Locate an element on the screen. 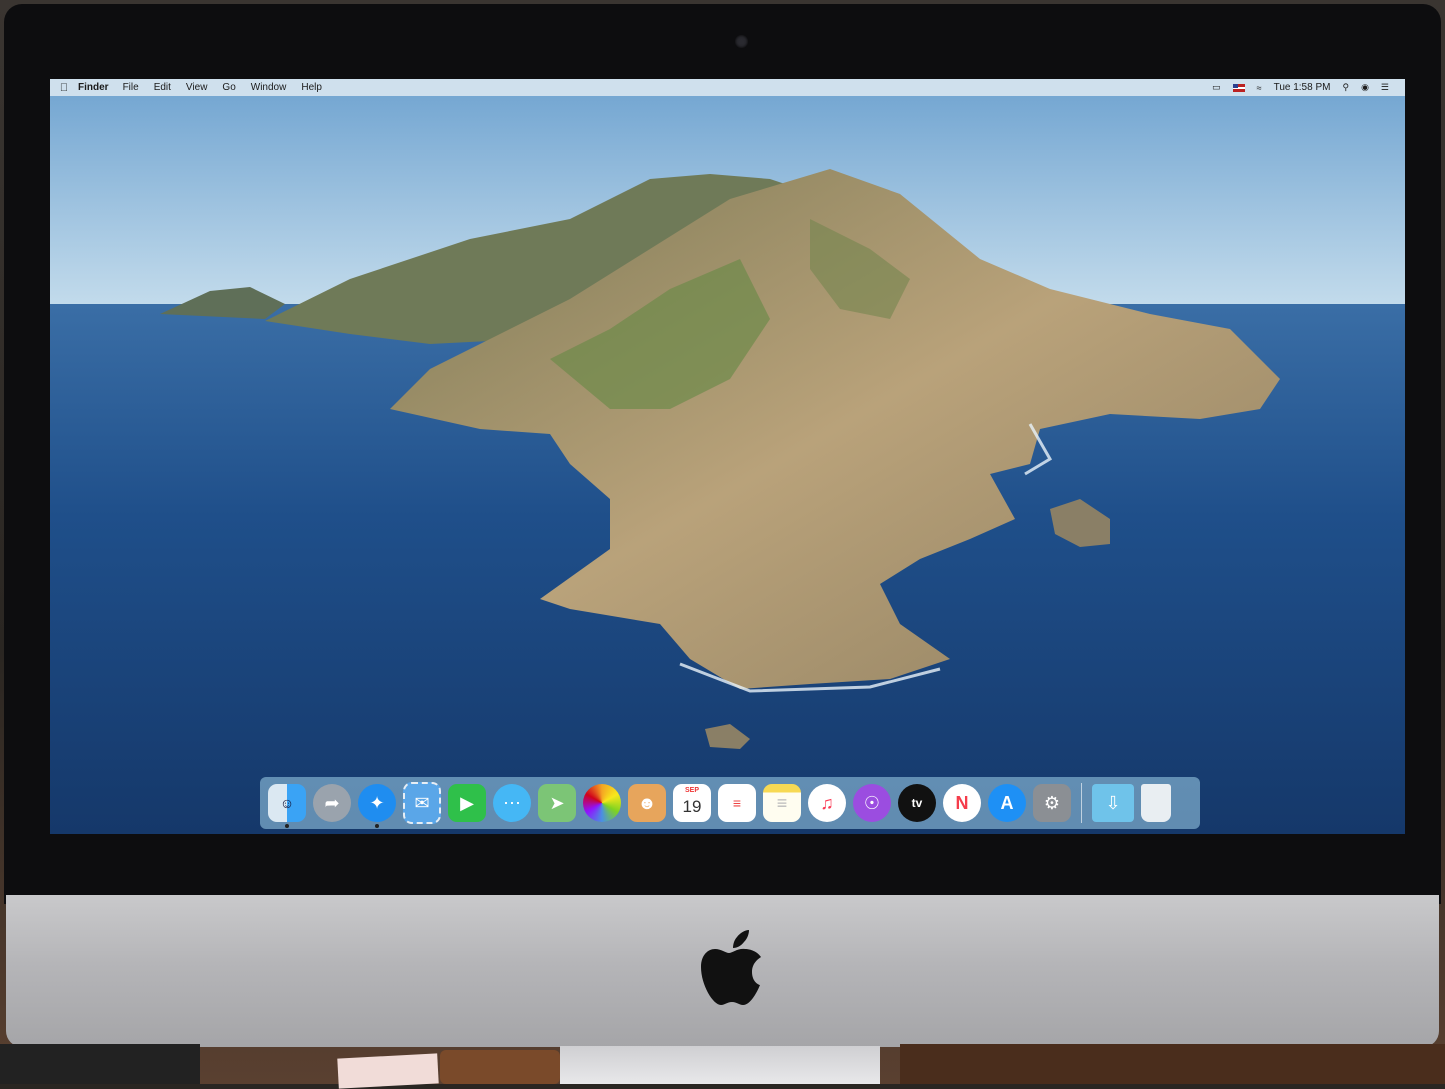 The image size is (1445, 1089). wifi-icon: ≈ is located at coordinates (1259, 88).